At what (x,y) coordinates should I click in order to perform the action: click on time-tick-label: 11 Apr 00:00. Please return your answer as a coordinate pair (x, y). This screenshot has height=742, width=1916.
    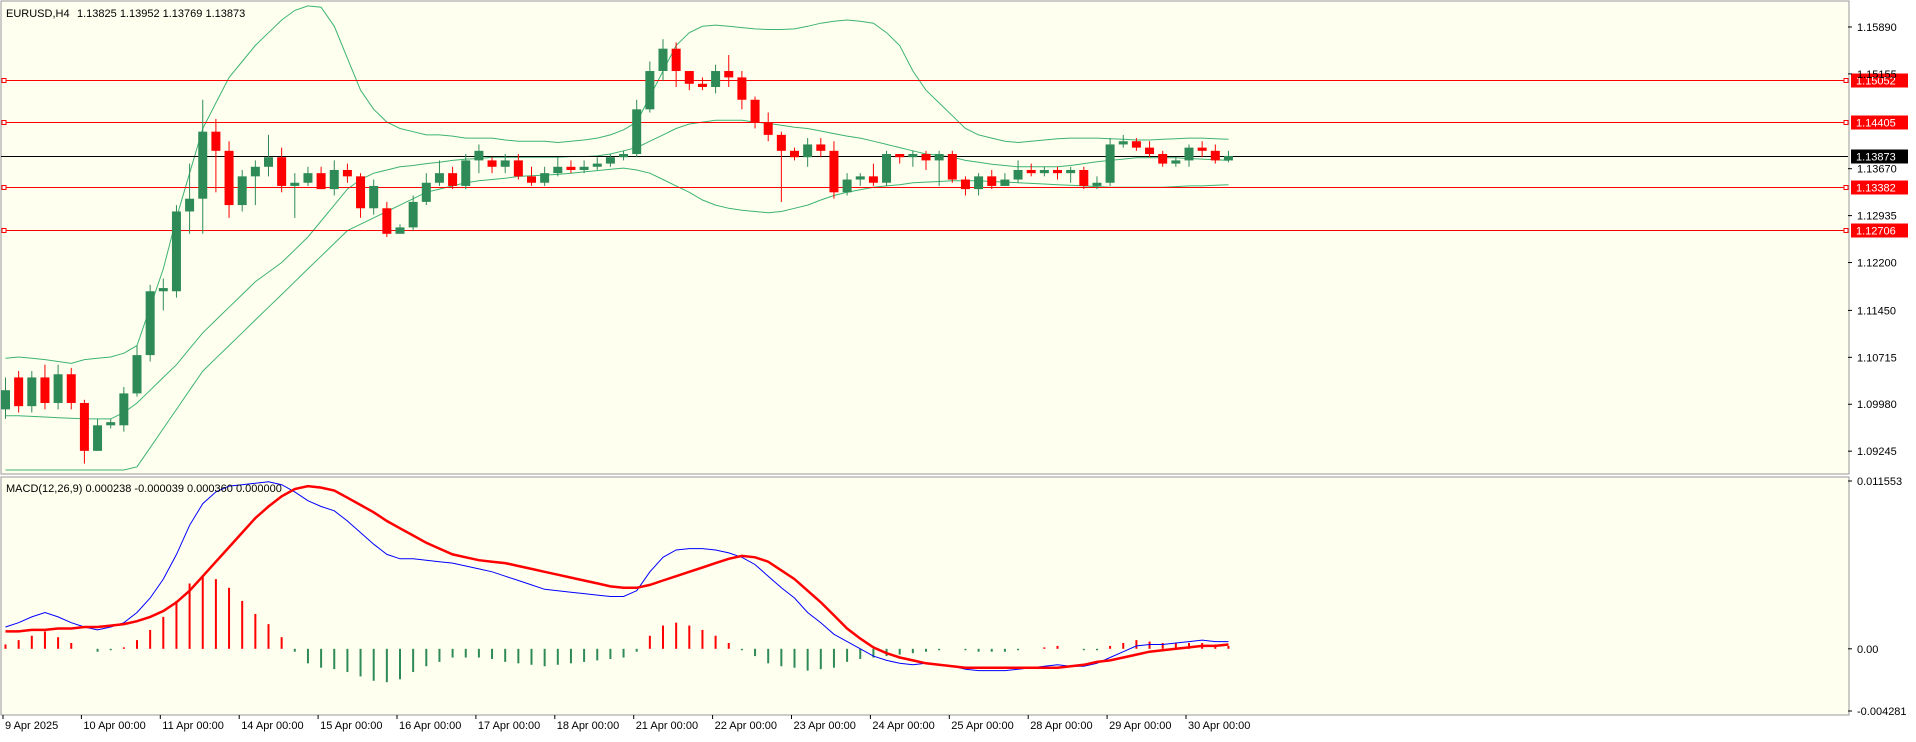
    Looking at the image, I should click on (193, 726).